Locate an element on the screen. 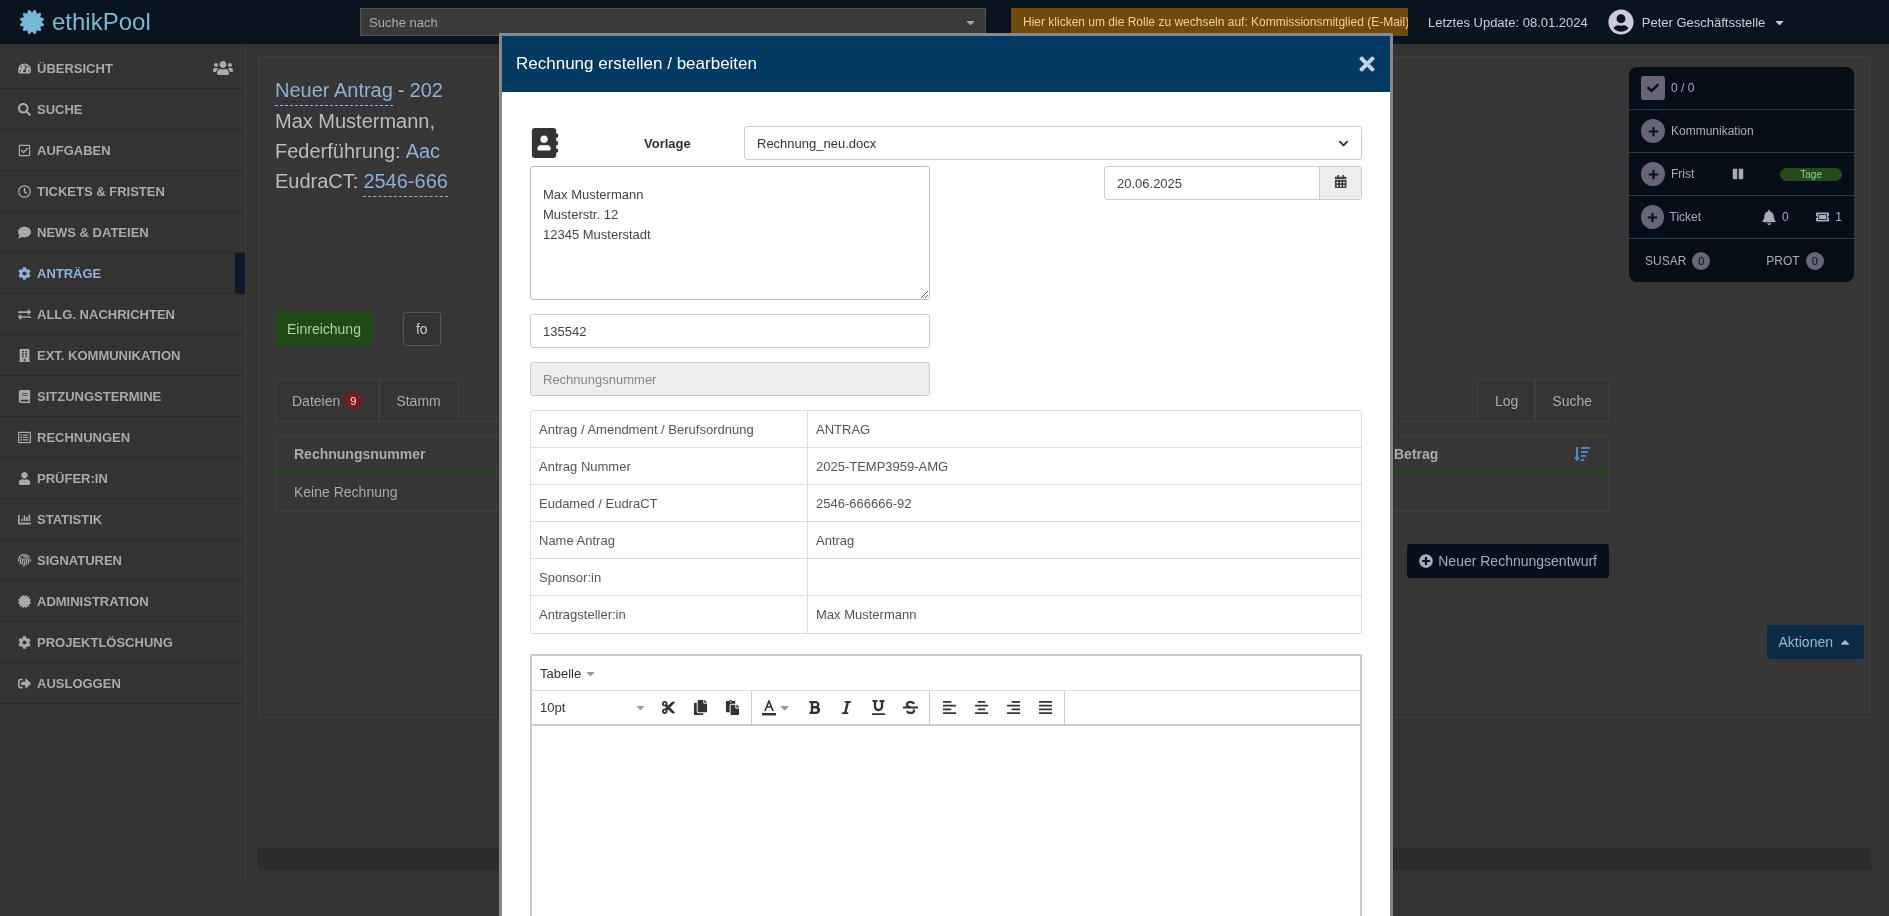  list-icon is located at coordinates (24, 437).